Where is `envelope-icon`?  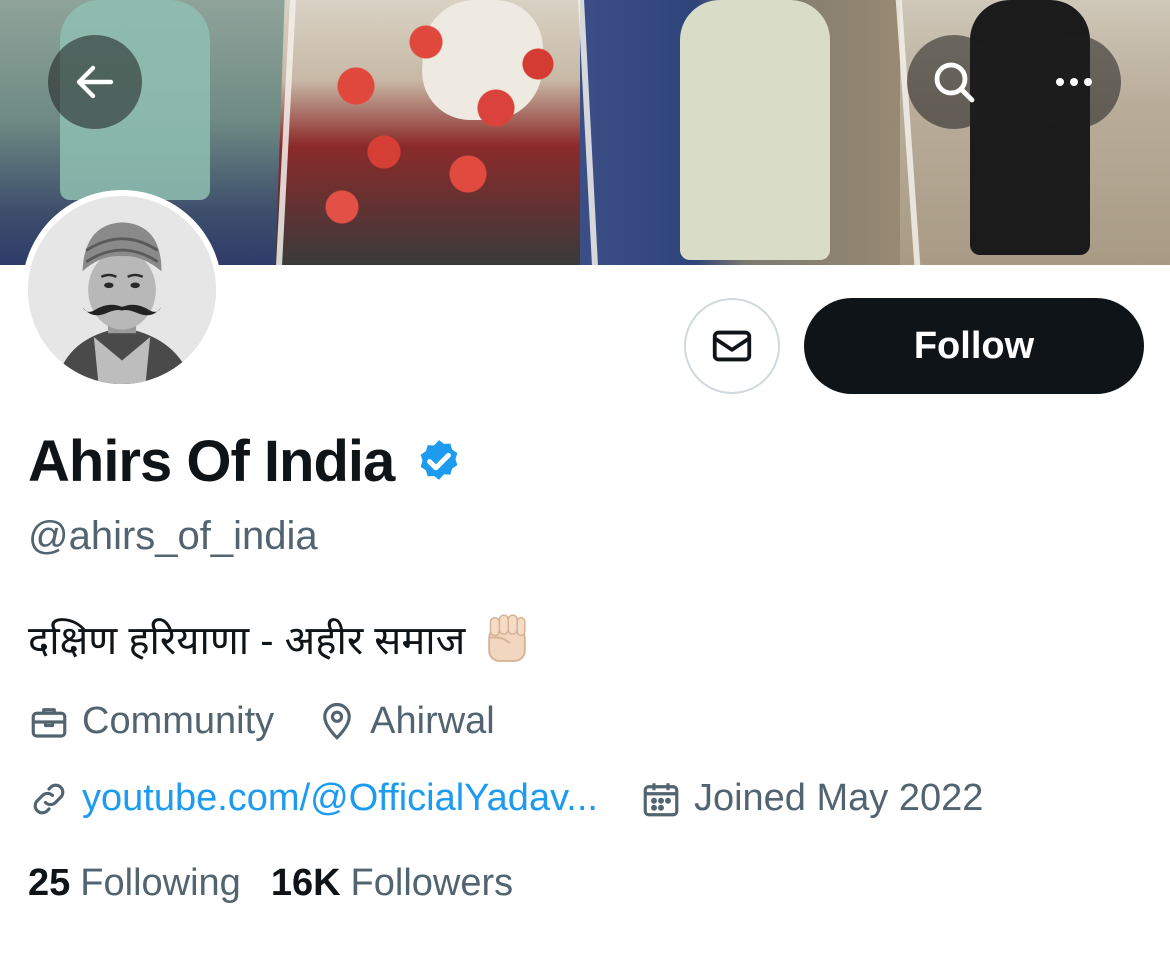
envelope-icon is located at coordinates (732, 346).